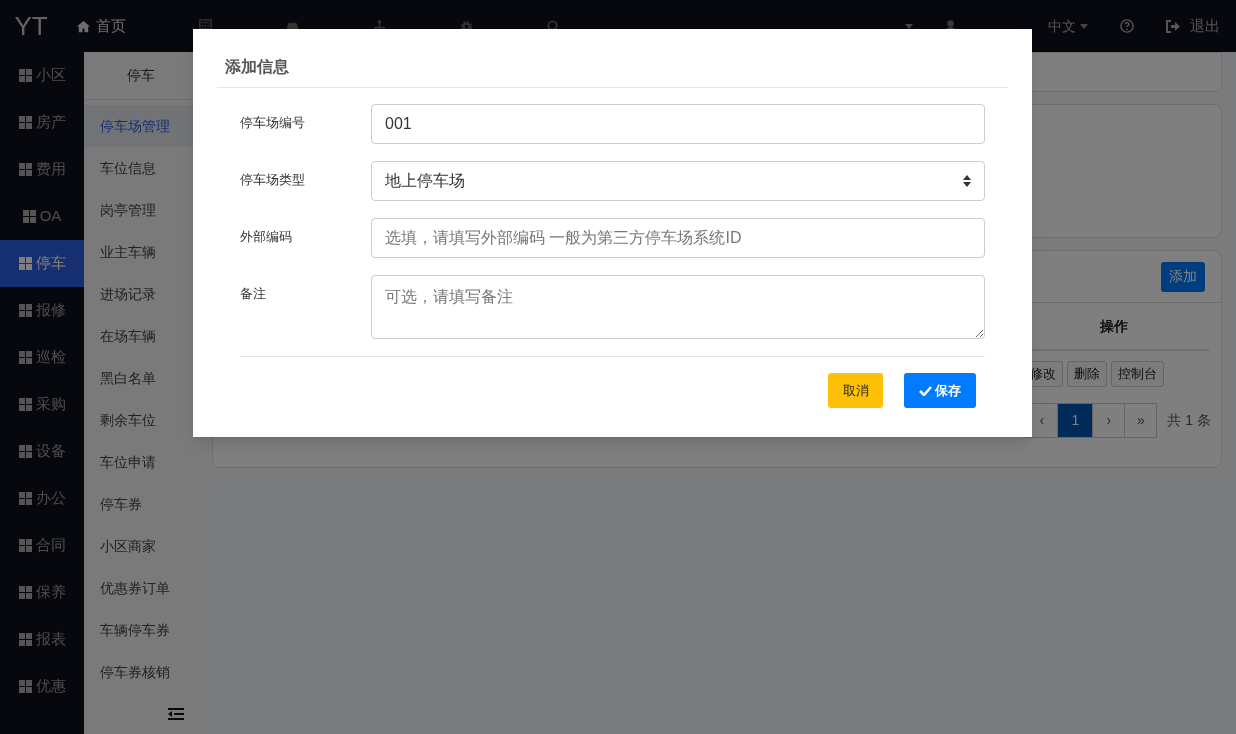 The height and width of the screenshot is (734, 1236). Describe the element at coordinates (141, 168) in the screenshot. I see `submenu-item: 车位信息` at that location.